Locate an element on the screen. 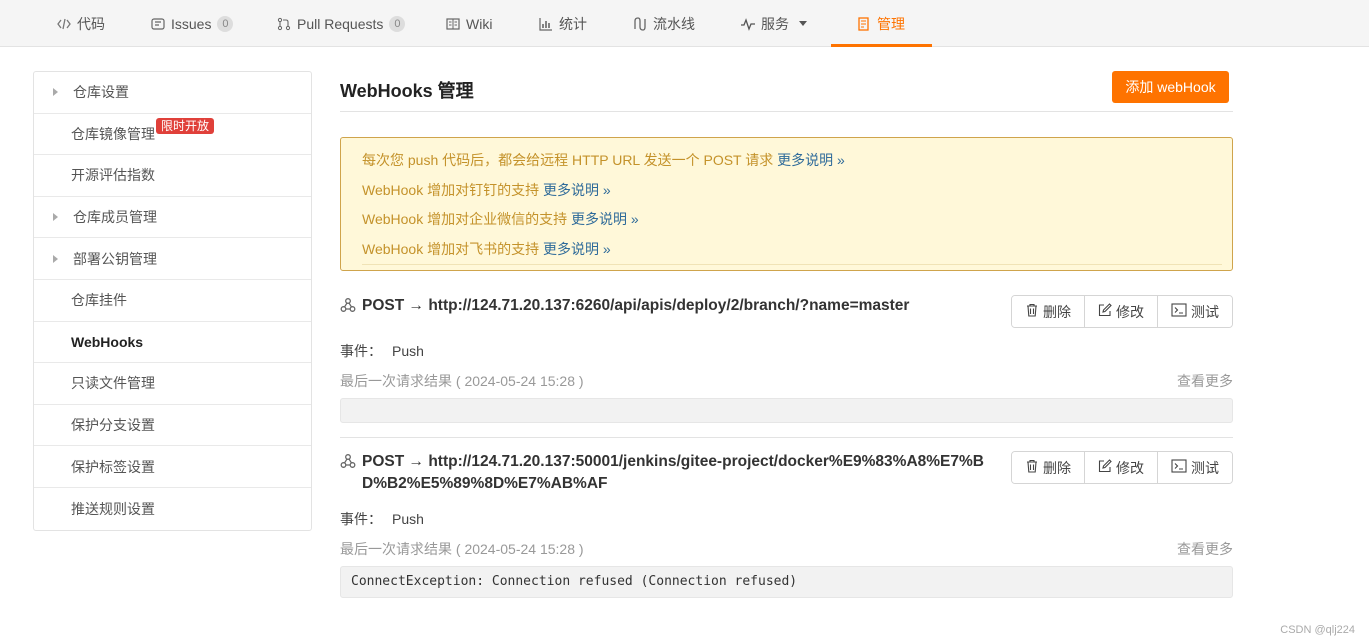  tab-issues: Issues 0 is located at coordinates (192, 23).